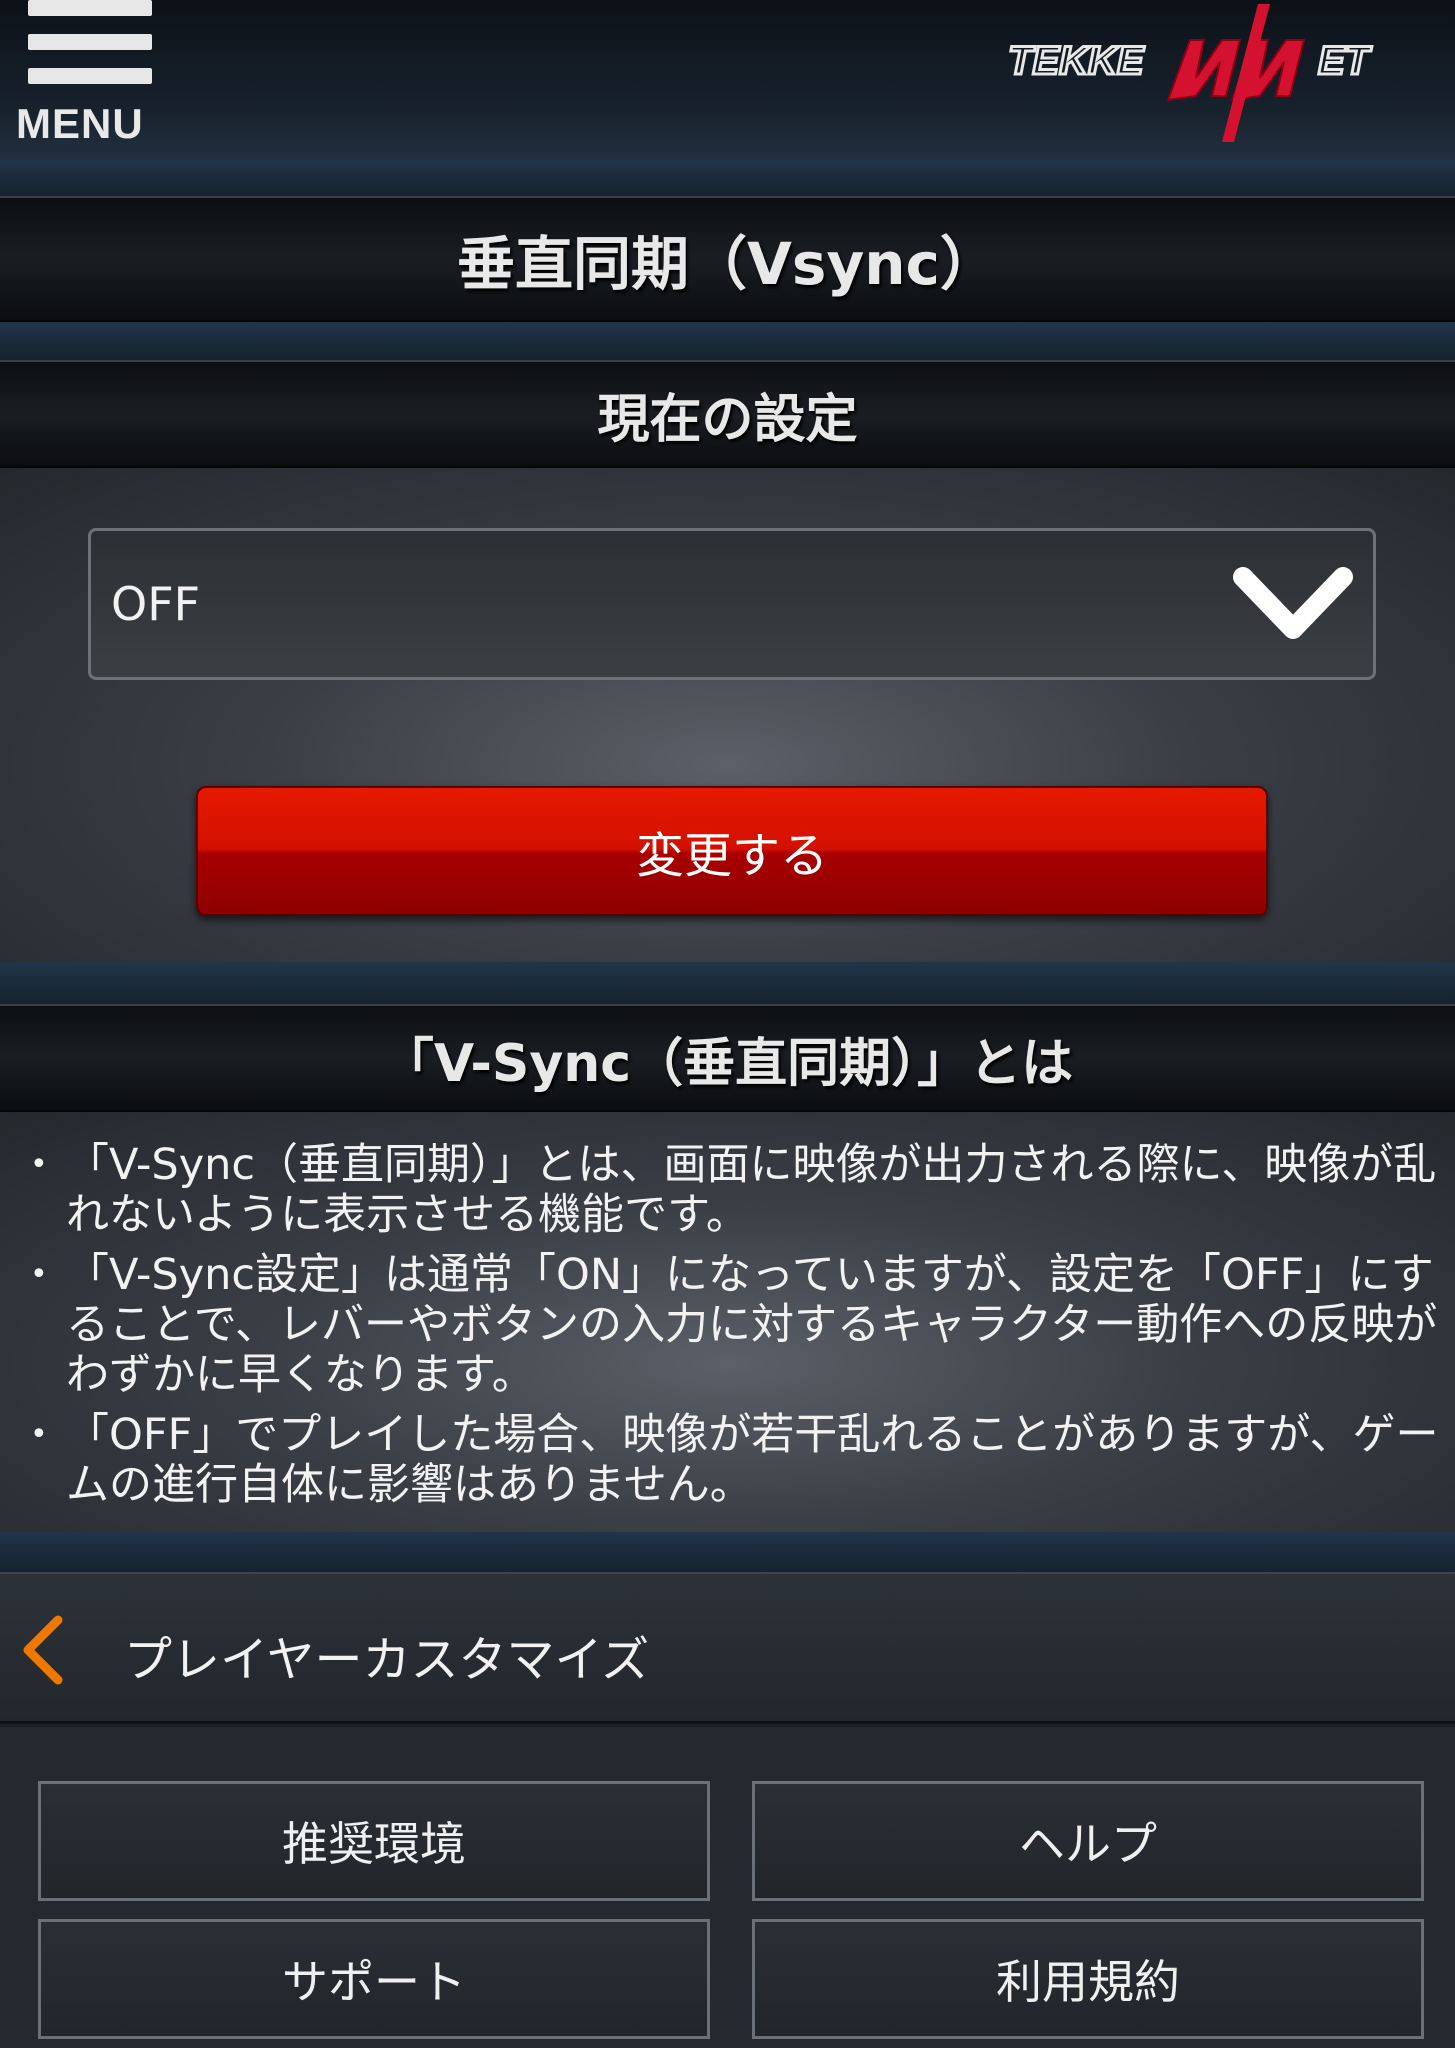  I want to click on terms-button: 利用規約, so click(1088, 1979).